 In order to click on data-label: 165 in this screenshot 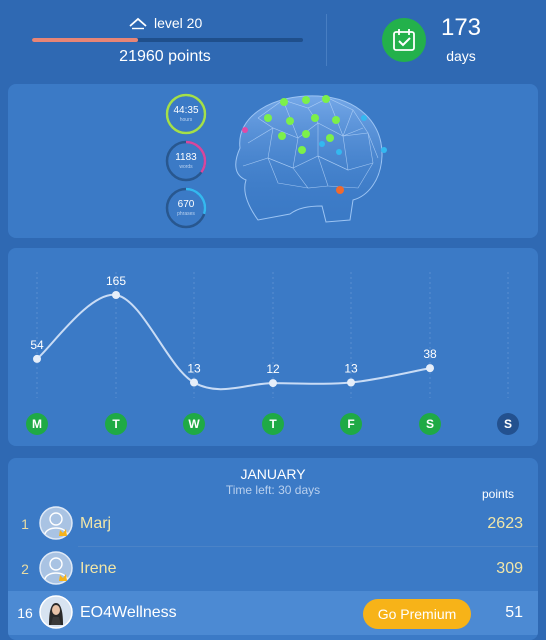, I will do `click(116, 281)`.